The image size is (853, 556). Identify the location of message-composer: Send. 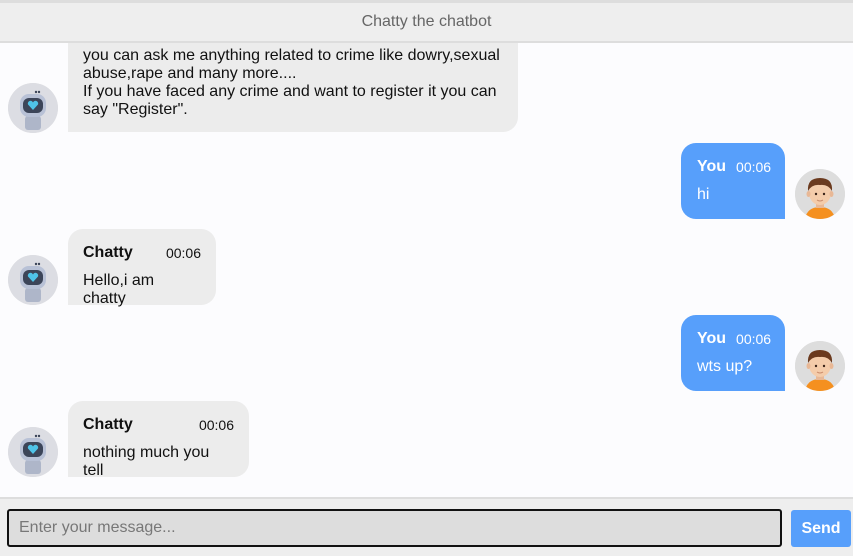
(426, 526).